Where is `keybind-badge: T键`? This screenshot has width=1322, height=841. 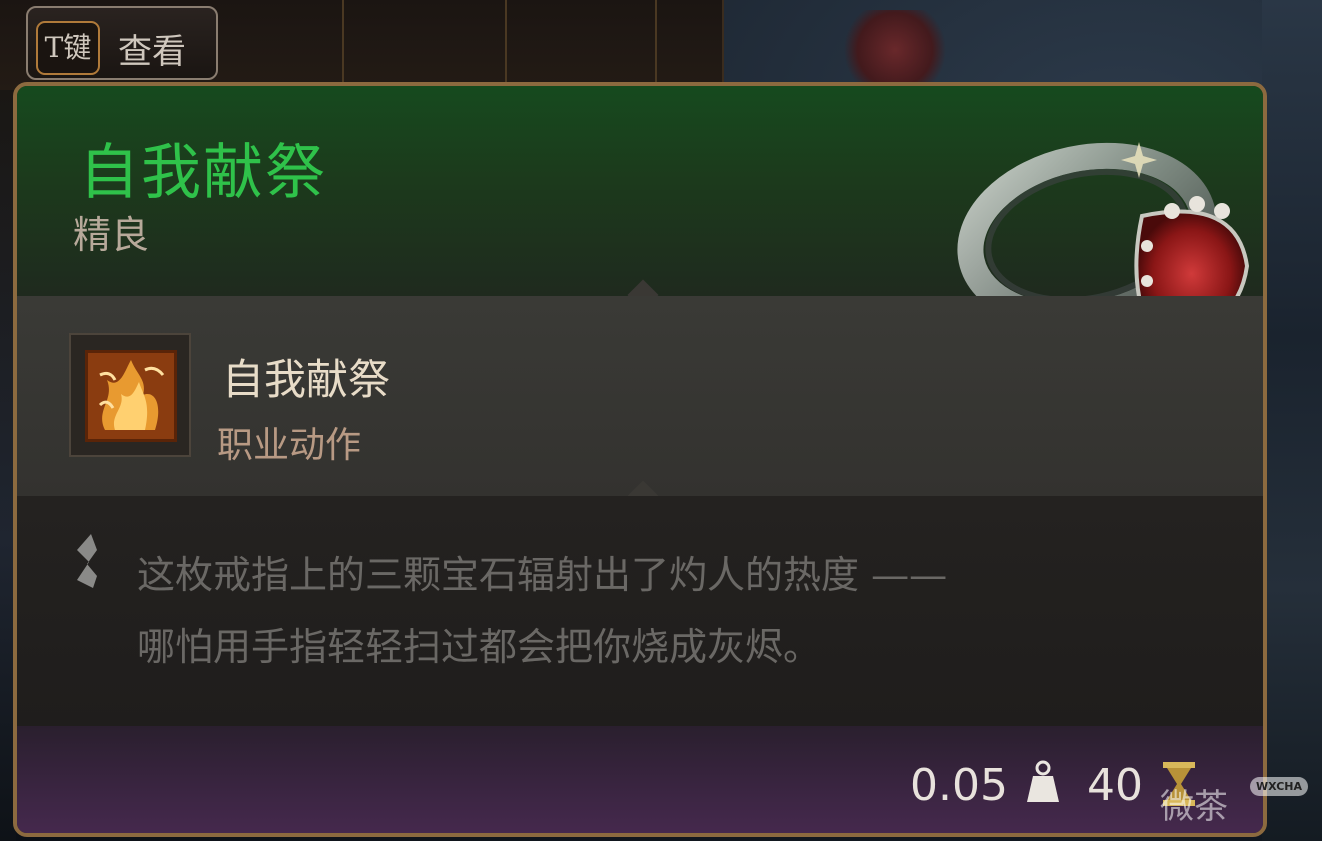 keybind-badge: T键 is located at coordinates (68, 48).